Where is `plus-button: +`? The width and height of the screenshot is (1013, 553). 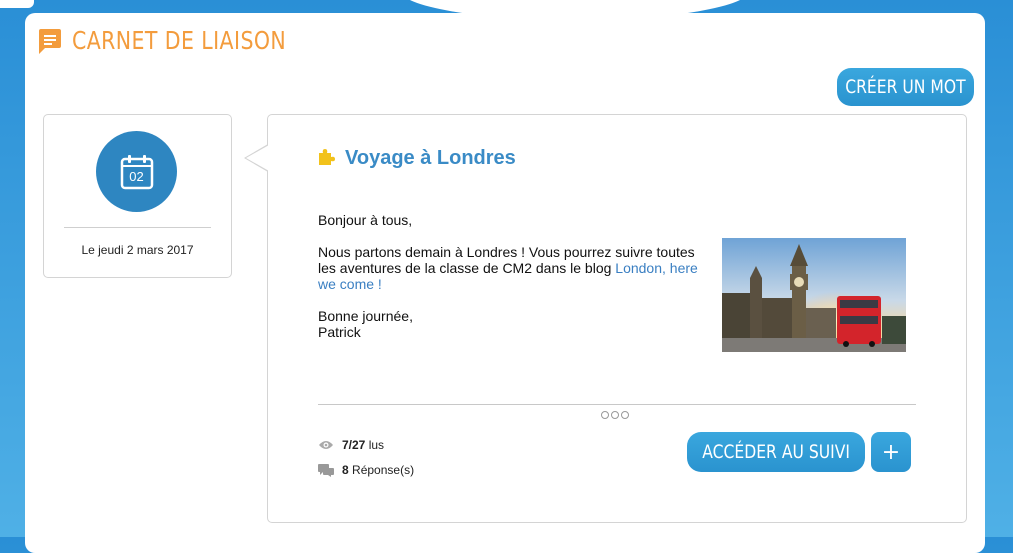 plus-button: + is located at coordinates (891, 452).